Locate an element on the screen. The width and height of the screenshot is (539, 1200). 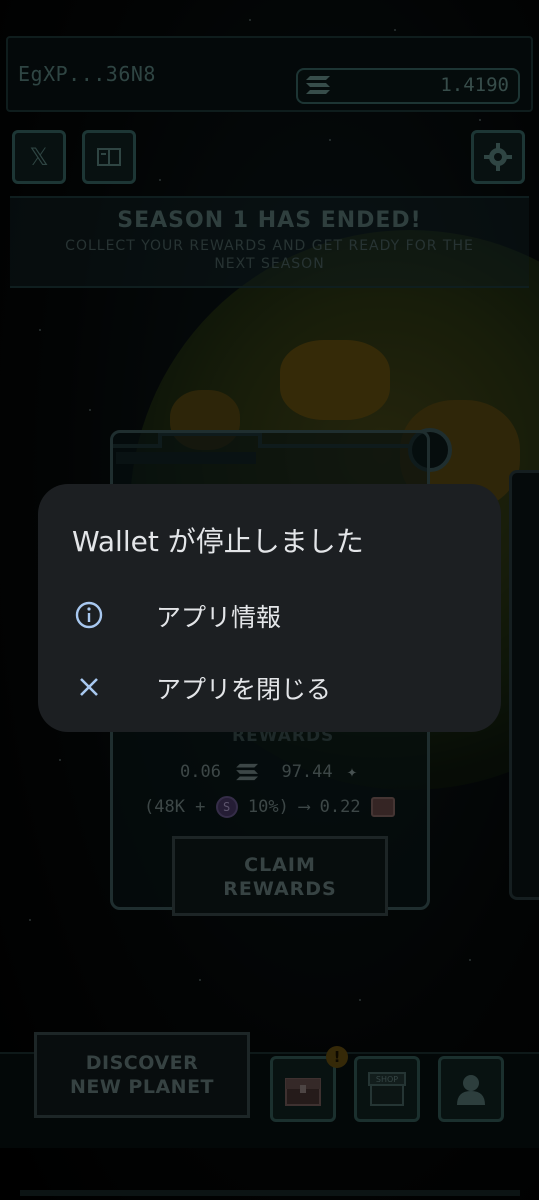
close-app-option: アプリを閉じる is located at coordinates (269, 688).